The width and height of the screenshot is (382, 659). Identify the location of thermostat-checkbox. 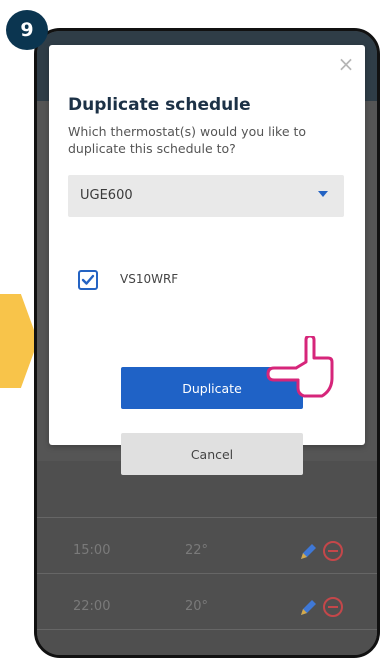
(88, 280).